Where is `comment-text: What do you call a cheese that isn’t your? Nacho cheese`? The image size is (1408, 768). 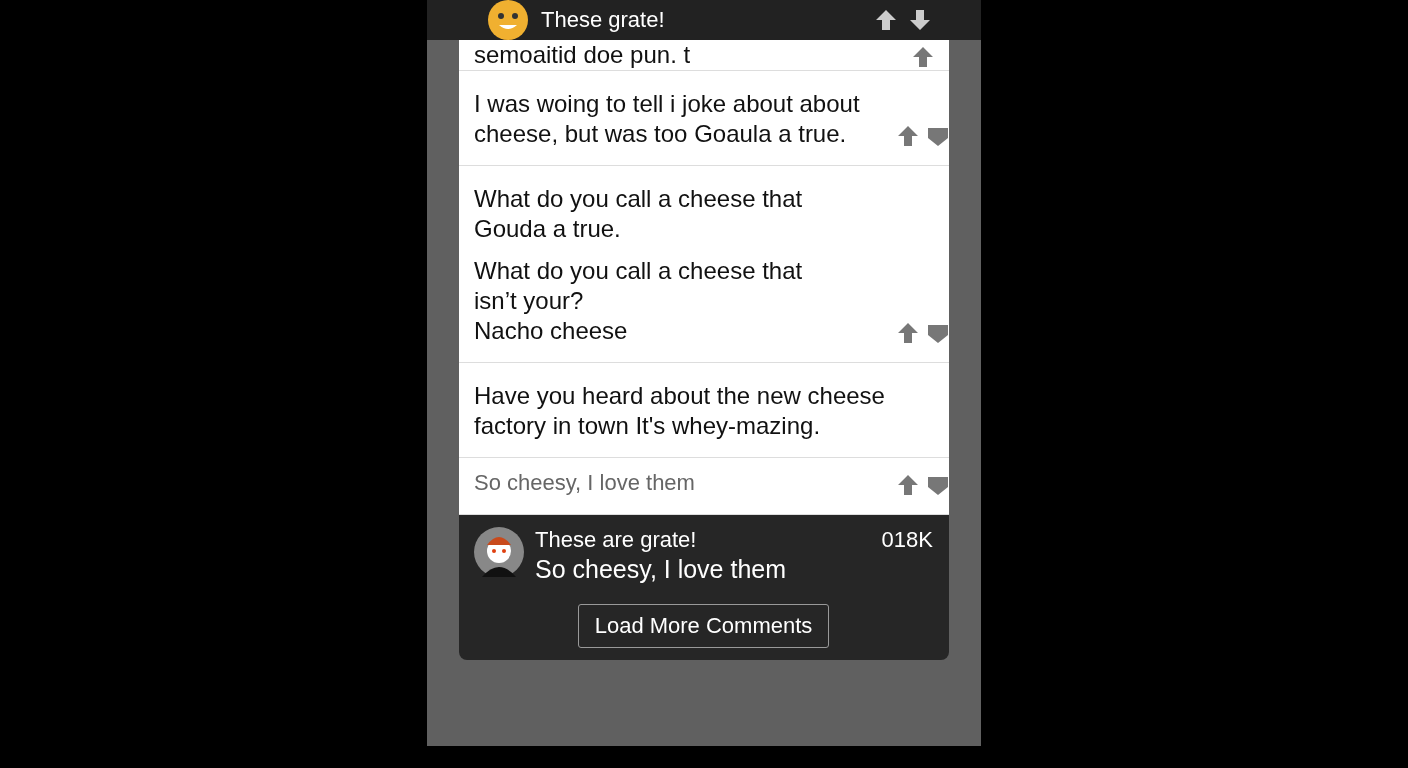 comment-text: What do you call a cheese that isn’t your? Nacho cheese is located at coordinates (639, 301).